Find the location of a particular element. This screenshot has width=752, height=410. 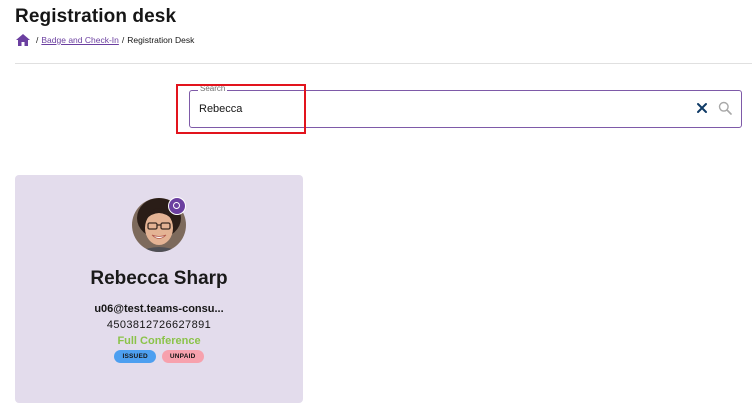

status-indicator-icon is located at coordinates (177, 206).